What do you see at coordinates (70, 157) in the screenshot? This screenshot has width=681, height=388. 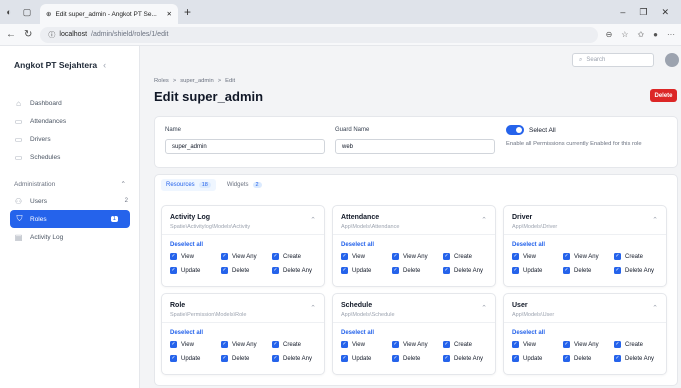 I see `sidebar-item-schedules: ▭ Schedules` at bounding box center [70, 157].